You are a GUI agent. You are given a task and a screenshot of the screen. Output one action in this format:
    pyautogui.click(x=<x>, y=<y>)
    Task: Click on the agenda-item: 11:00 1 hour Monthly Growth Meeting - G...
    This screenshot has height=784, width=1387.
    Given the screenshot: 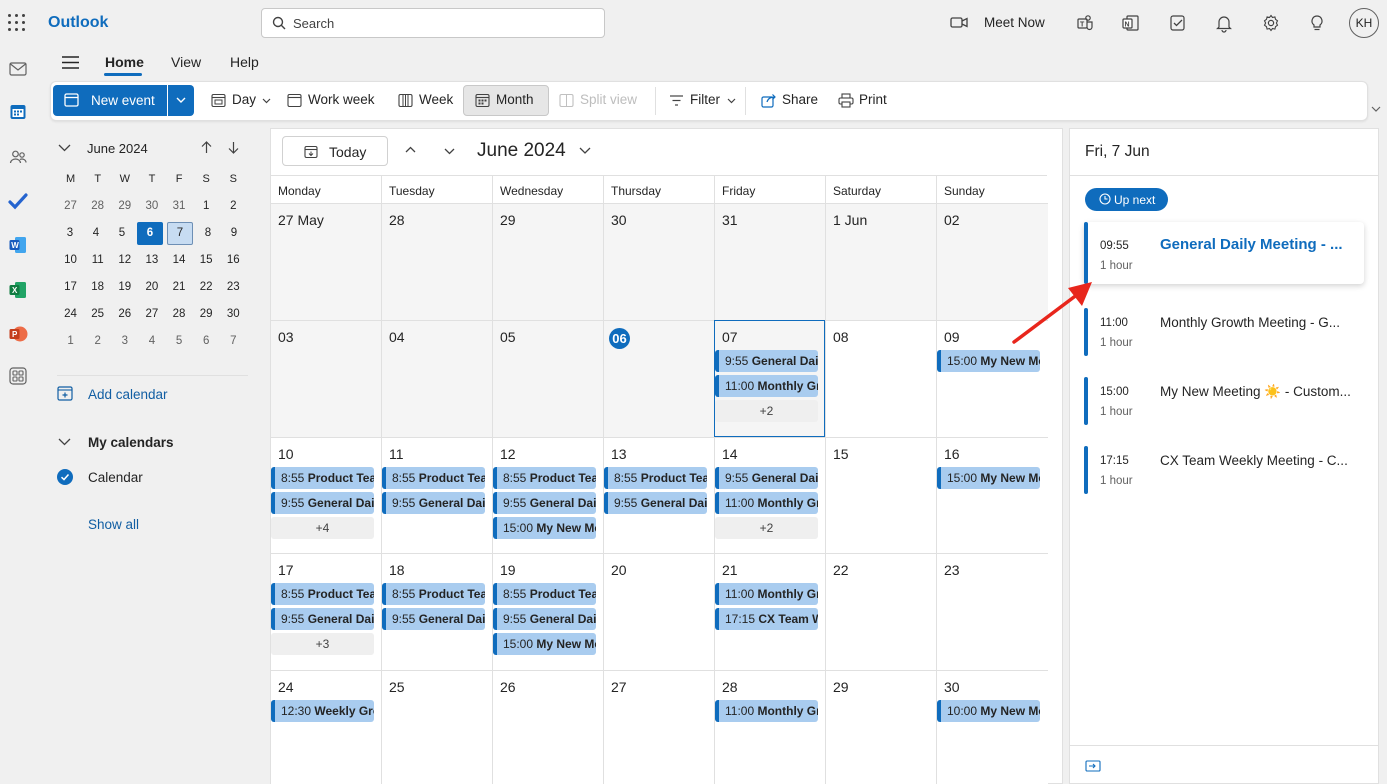 What is the action you would take?
    pyautogui.click(x=1224, y=329)
    